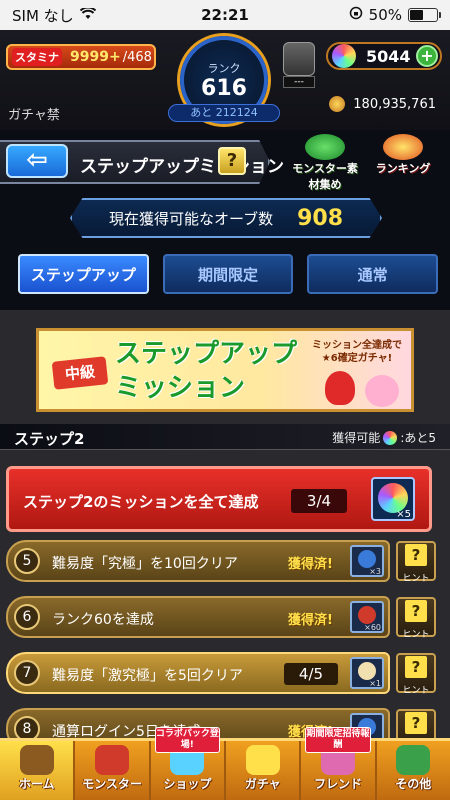 This screenshot has height=800, width=450. What do you see at coordinates (224, 88) in the screenshot?
I see `rank-value: 616` at bounding box center [224, 88].